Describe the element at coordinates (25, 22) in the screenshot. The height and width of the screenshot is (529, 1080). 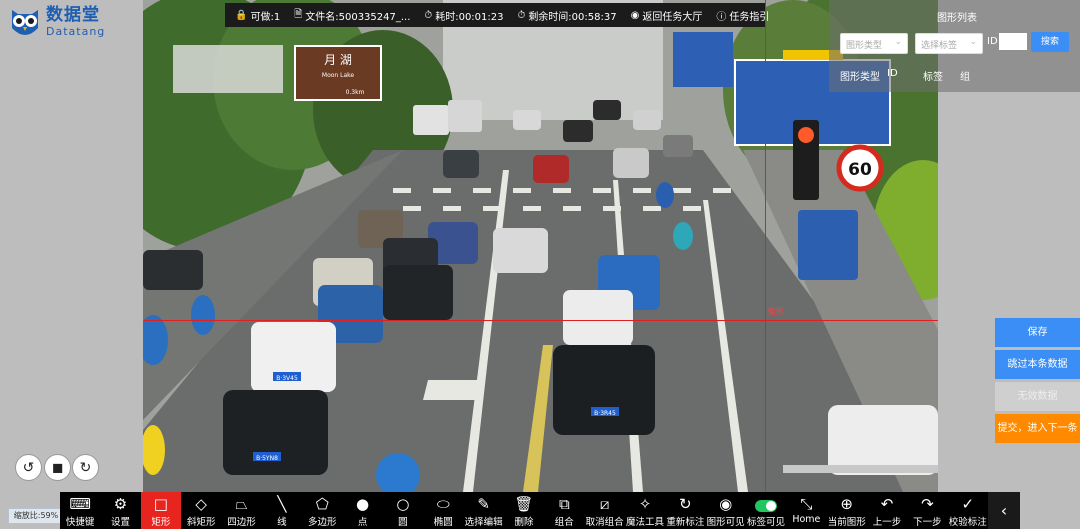
I see `owl-logo-icon` at that location.